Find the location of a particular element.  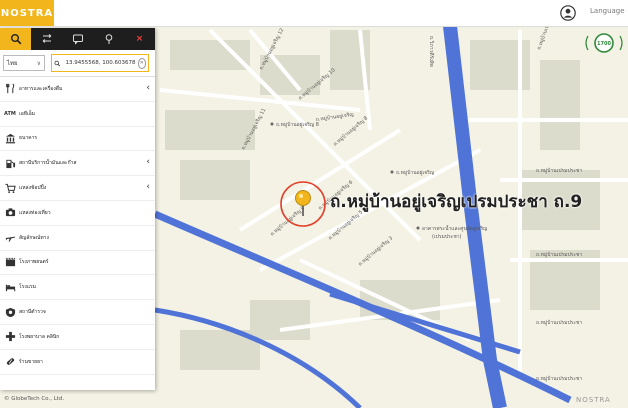

comment-icon is located at coordinates (77, 39).